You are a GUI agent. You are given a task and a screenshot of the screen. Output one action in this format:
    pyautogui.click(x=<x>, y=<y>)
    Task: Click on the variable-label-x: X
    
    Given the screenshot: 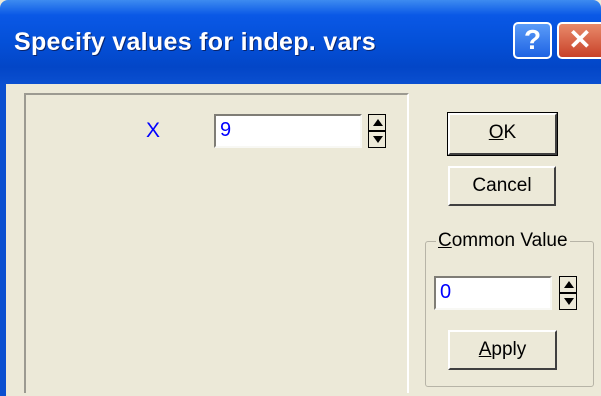 What is the action you would take?
    pyautogui.click(x=153, y=130)
    